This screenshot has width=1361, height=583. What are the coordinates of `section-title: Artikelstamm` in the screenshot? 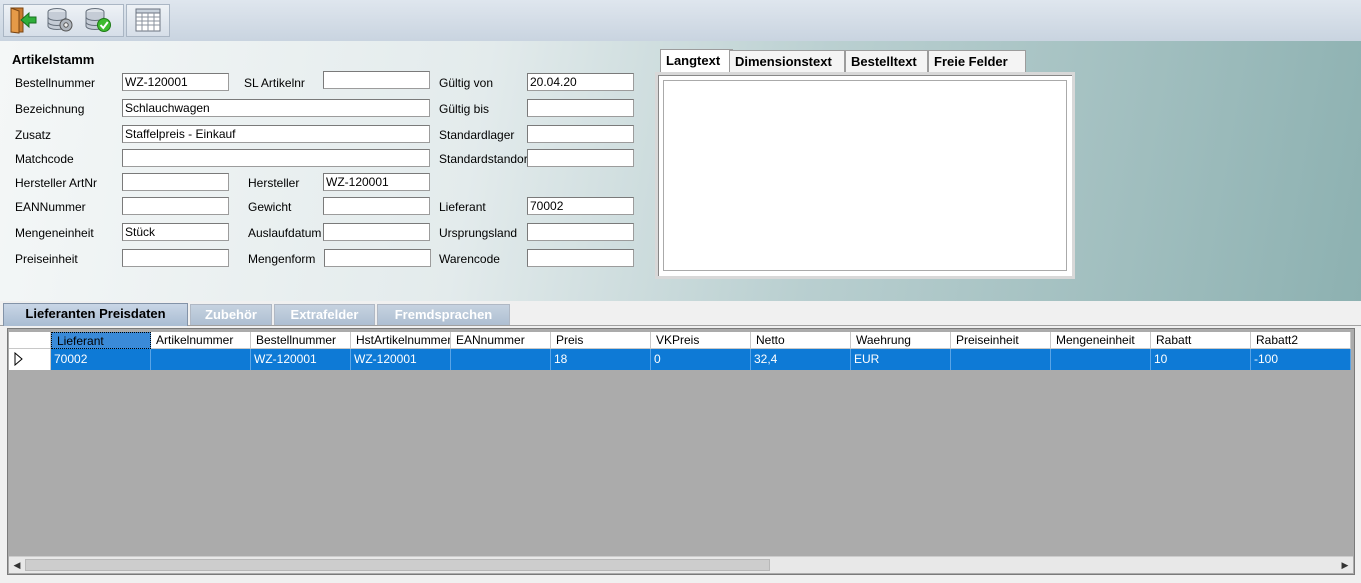 It's located at (53, 59).